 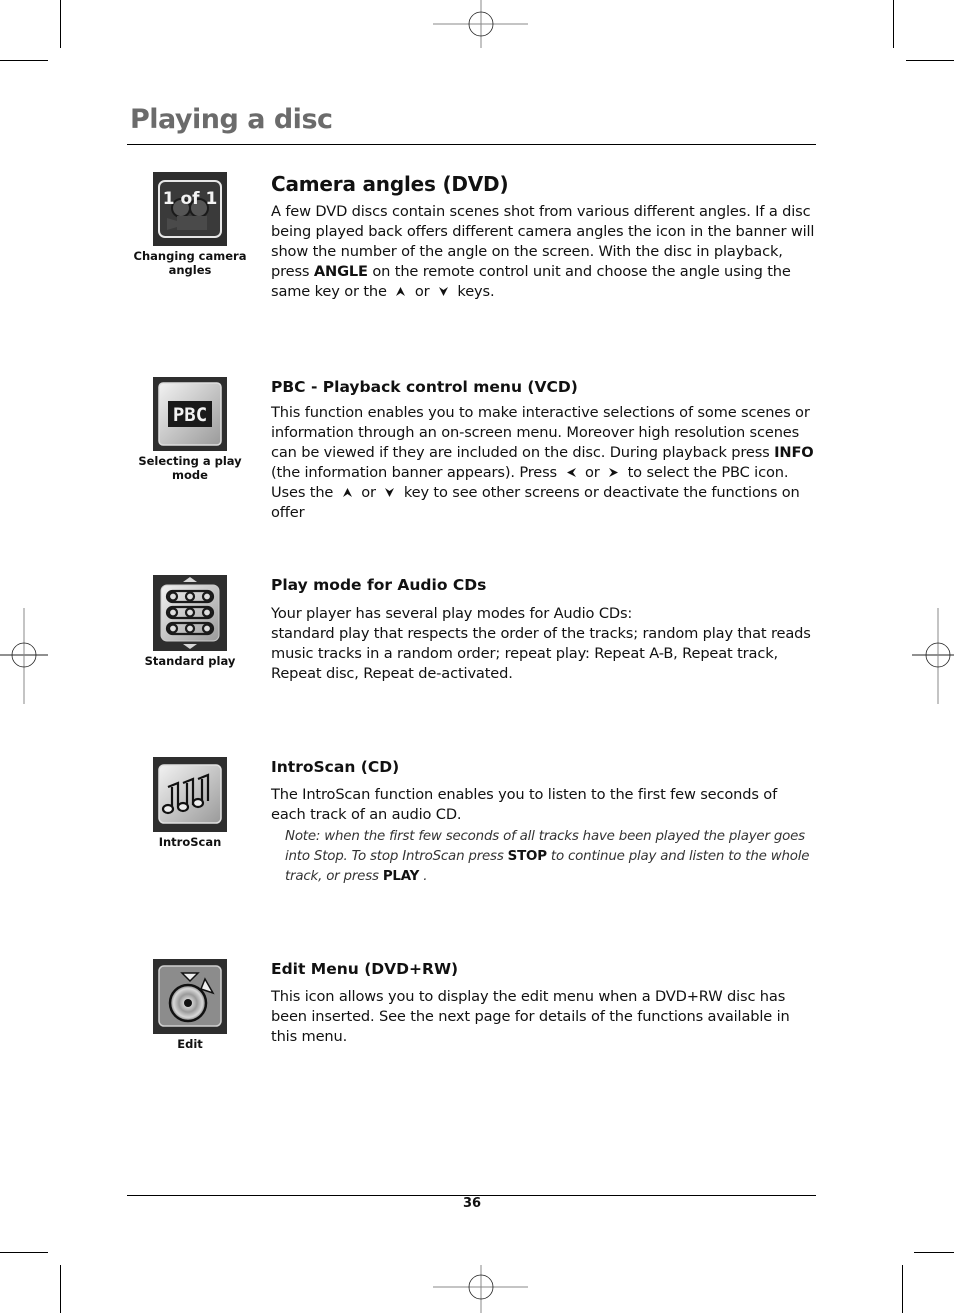 I want to click on icon-column: Standard play, so click(x=190, y=621).